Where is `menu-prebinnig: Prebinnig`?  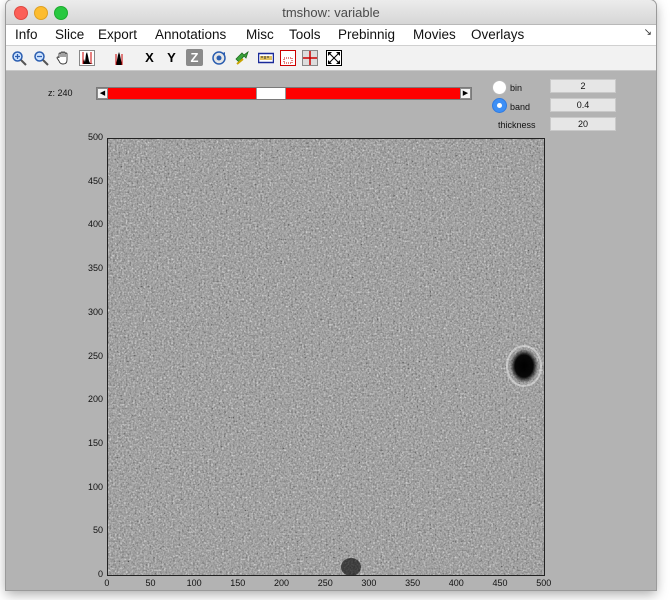
menu-prebinnig: Prebinnig is located at coordinates (366, 34).